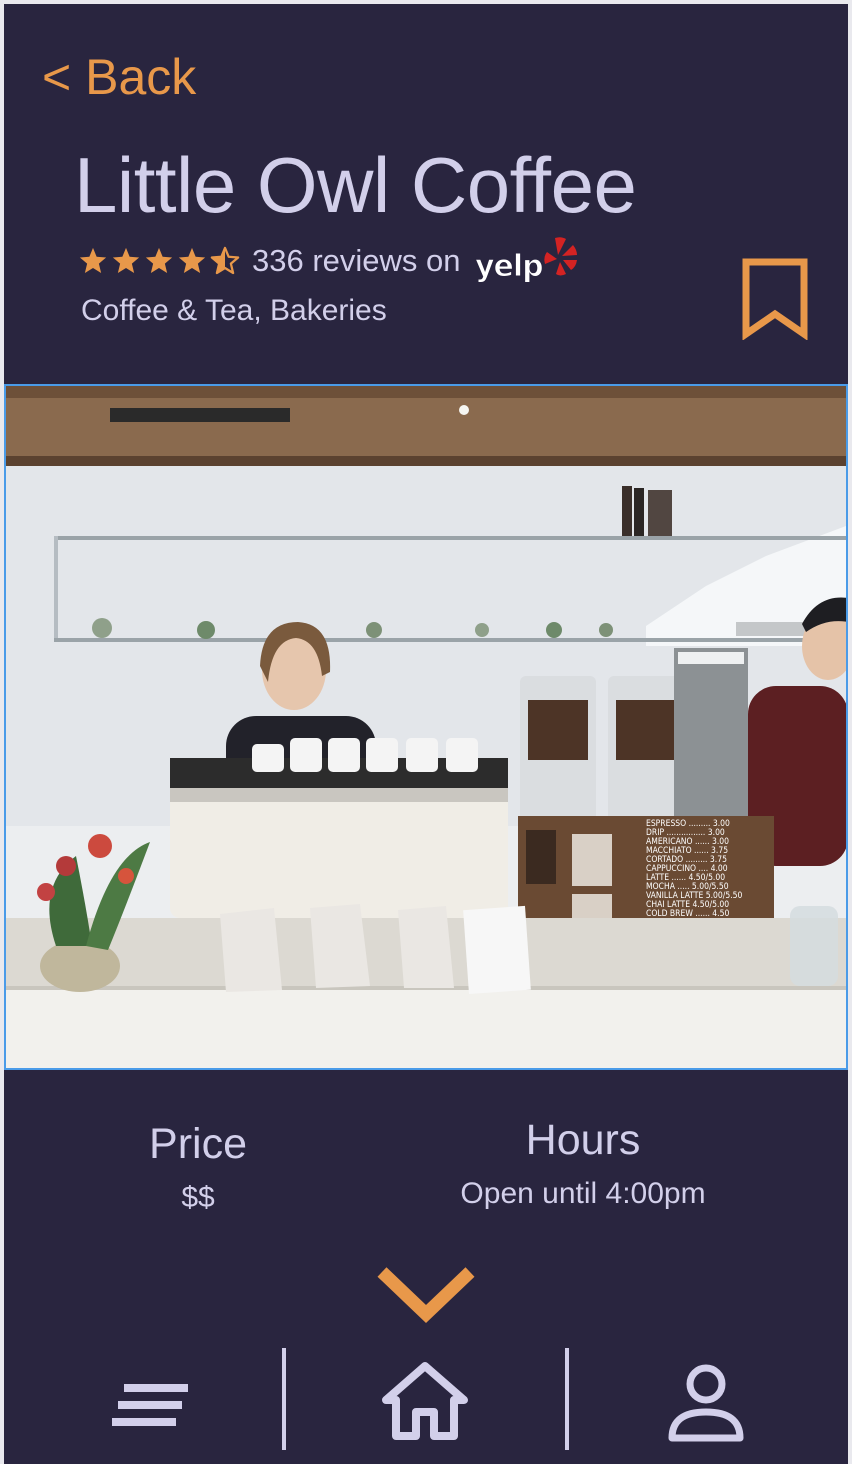 Image resolution: width=852 pixels, height=1464 pixels. I want to click on yelp-logo: yelp, so click(526, 261).